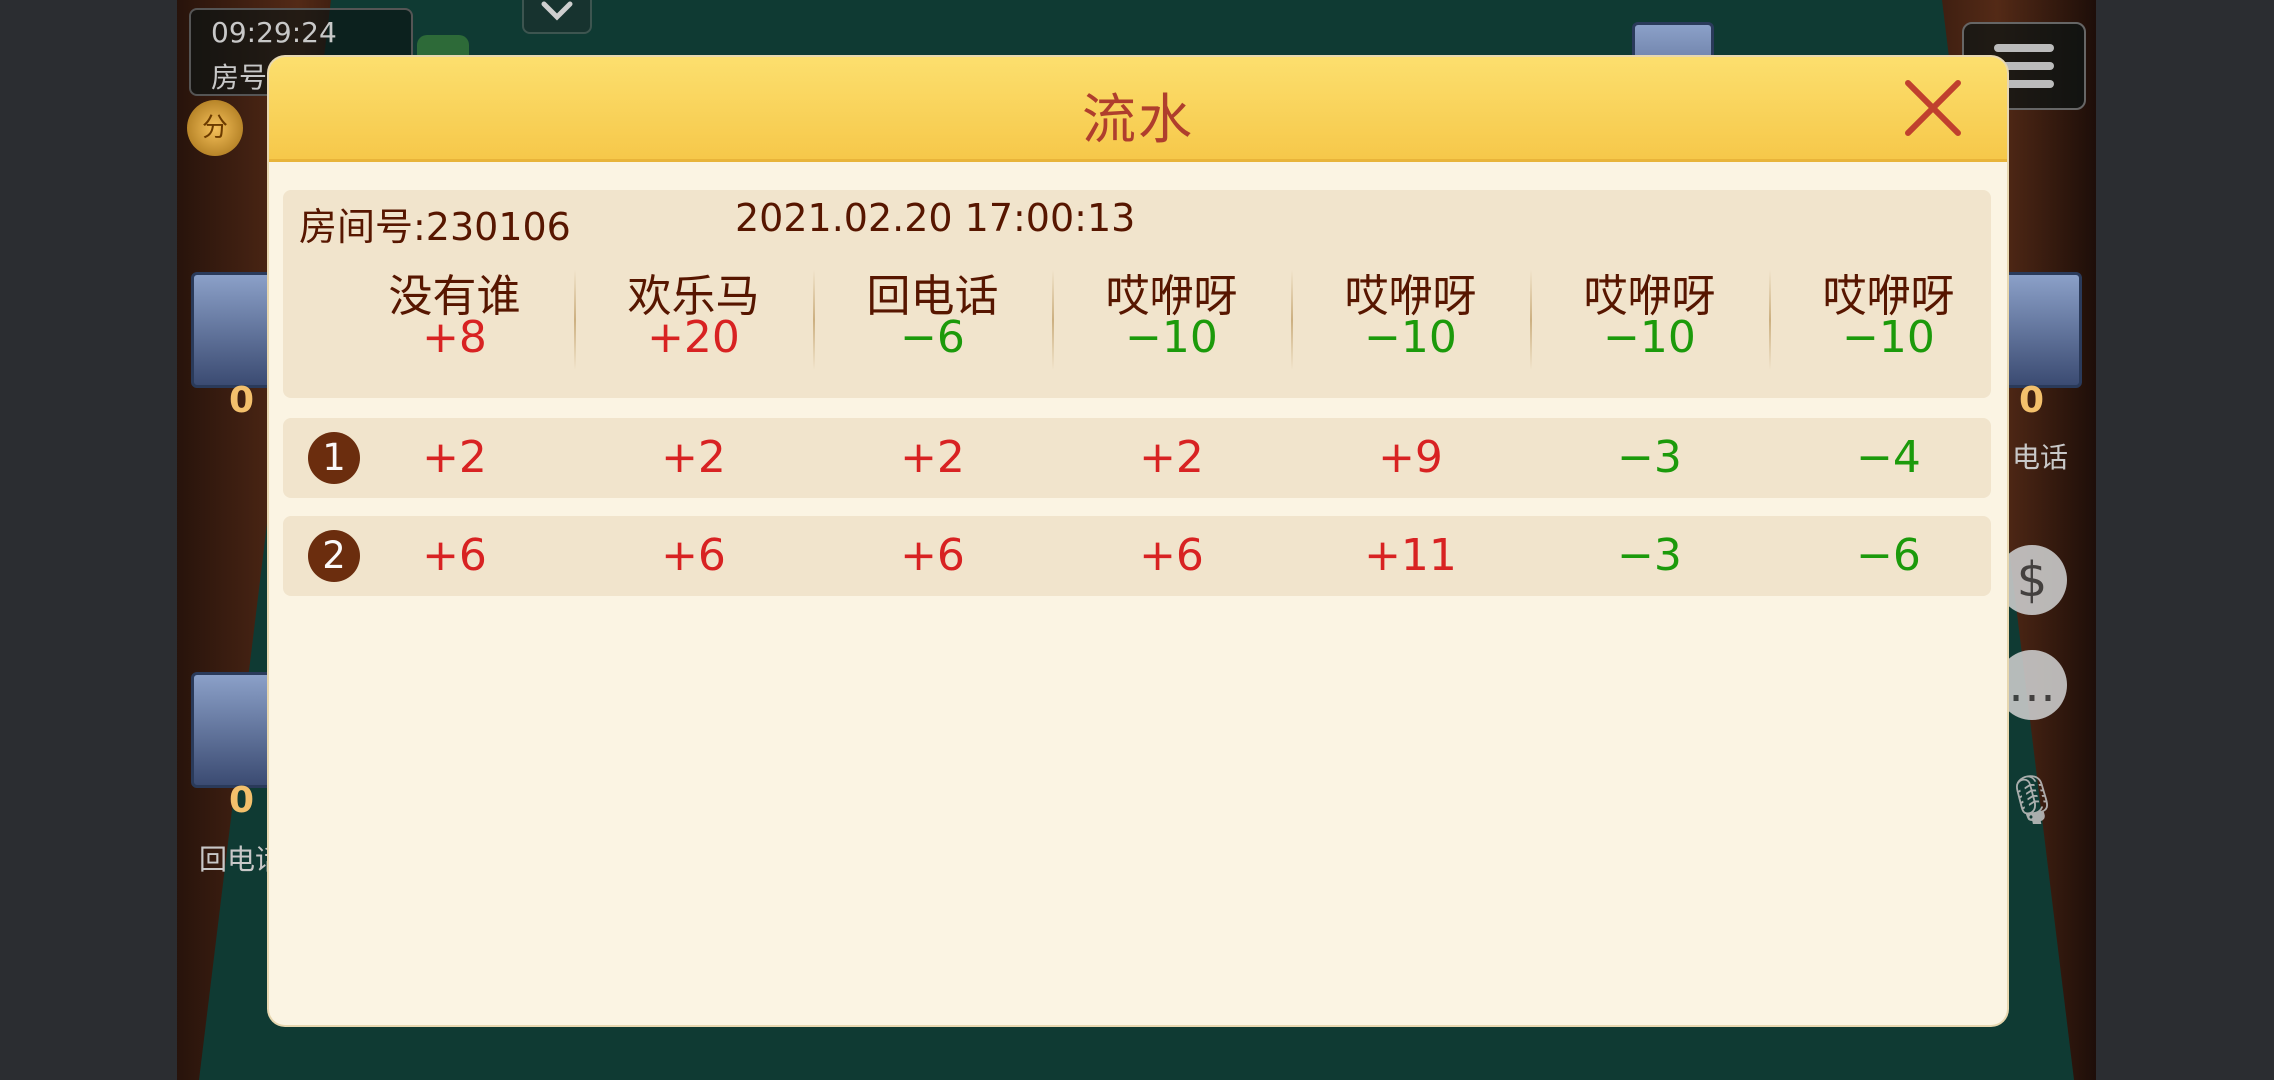  Describe the element at coordinates (2032, 400) in the screenshot. I see `seat-score-right-1: 0` at that location.